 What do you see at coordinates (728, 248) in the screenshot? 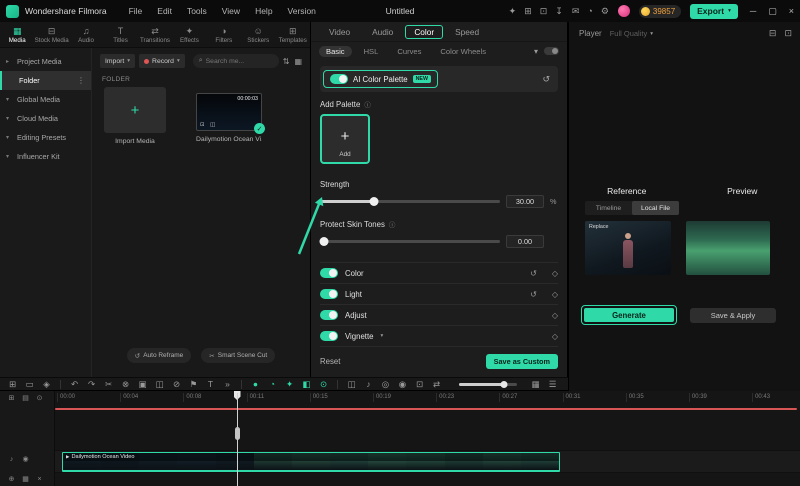
I see `preview-thumbnail` at bounding box center [728, 248].